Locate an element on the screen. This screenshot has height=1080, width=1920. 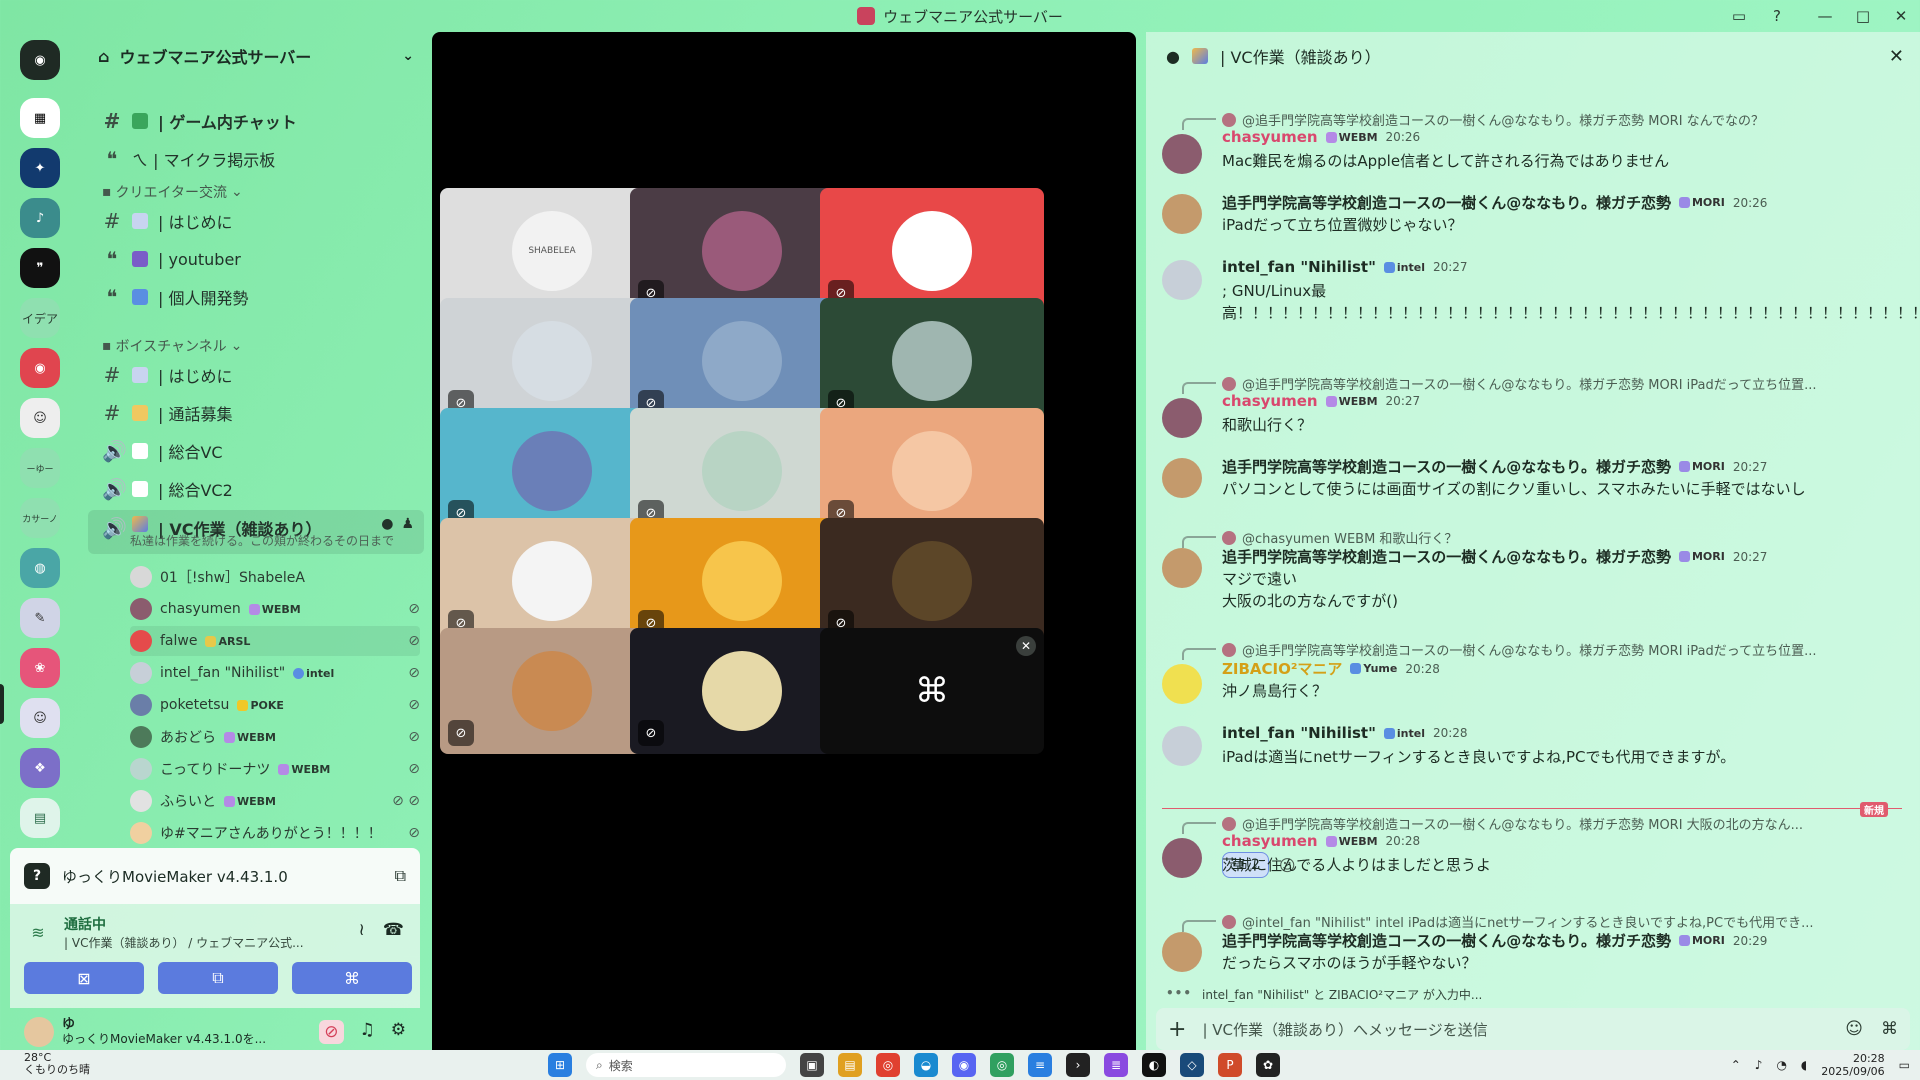
chat-bubble-icon: ● is located at coordinates (387, 524).